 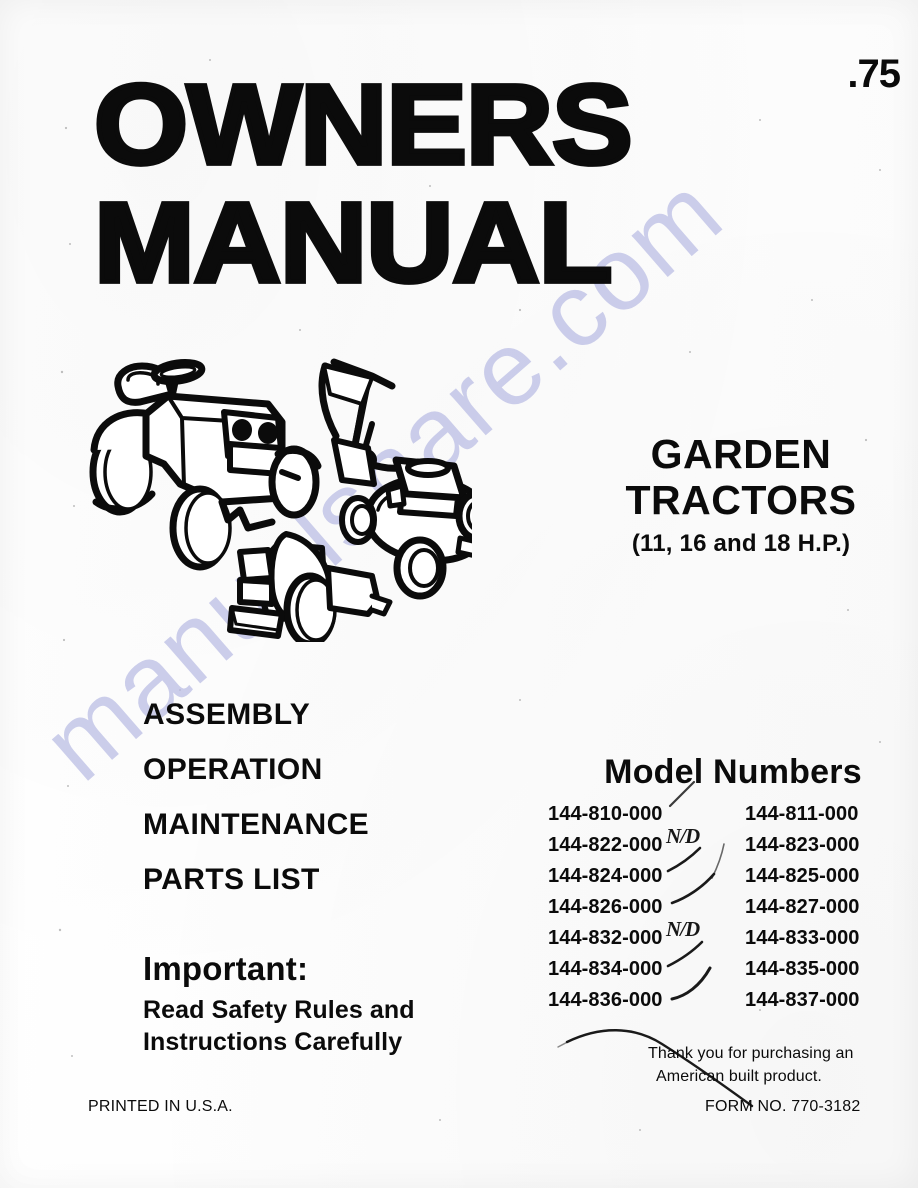 I want to click on model-number-right: 144-825-000, so click(x=802, y=876).